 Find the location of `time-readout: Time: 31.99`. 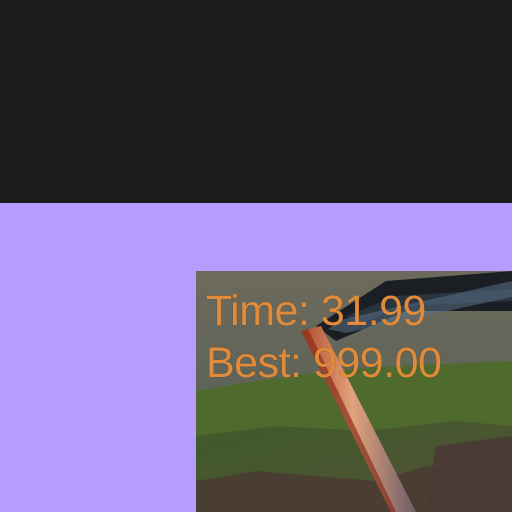

time-readout: Time: 31.99 is located at coordinates (323, 311).